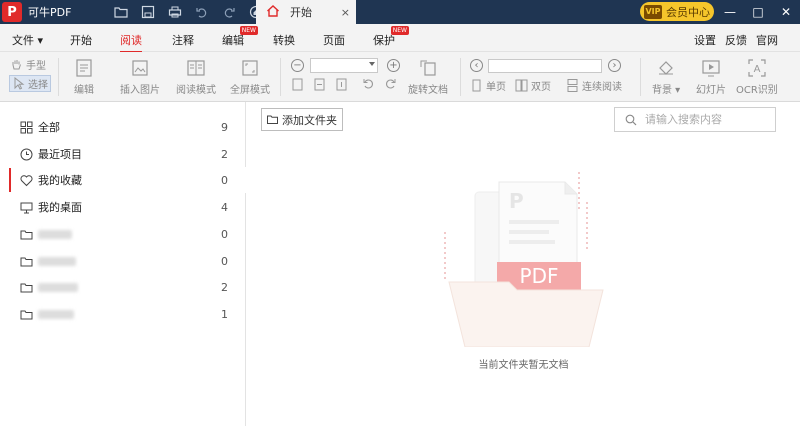 This screenshot has width=800, height=426. I want to click on tab-close-icon: ×, so click(345, 12).